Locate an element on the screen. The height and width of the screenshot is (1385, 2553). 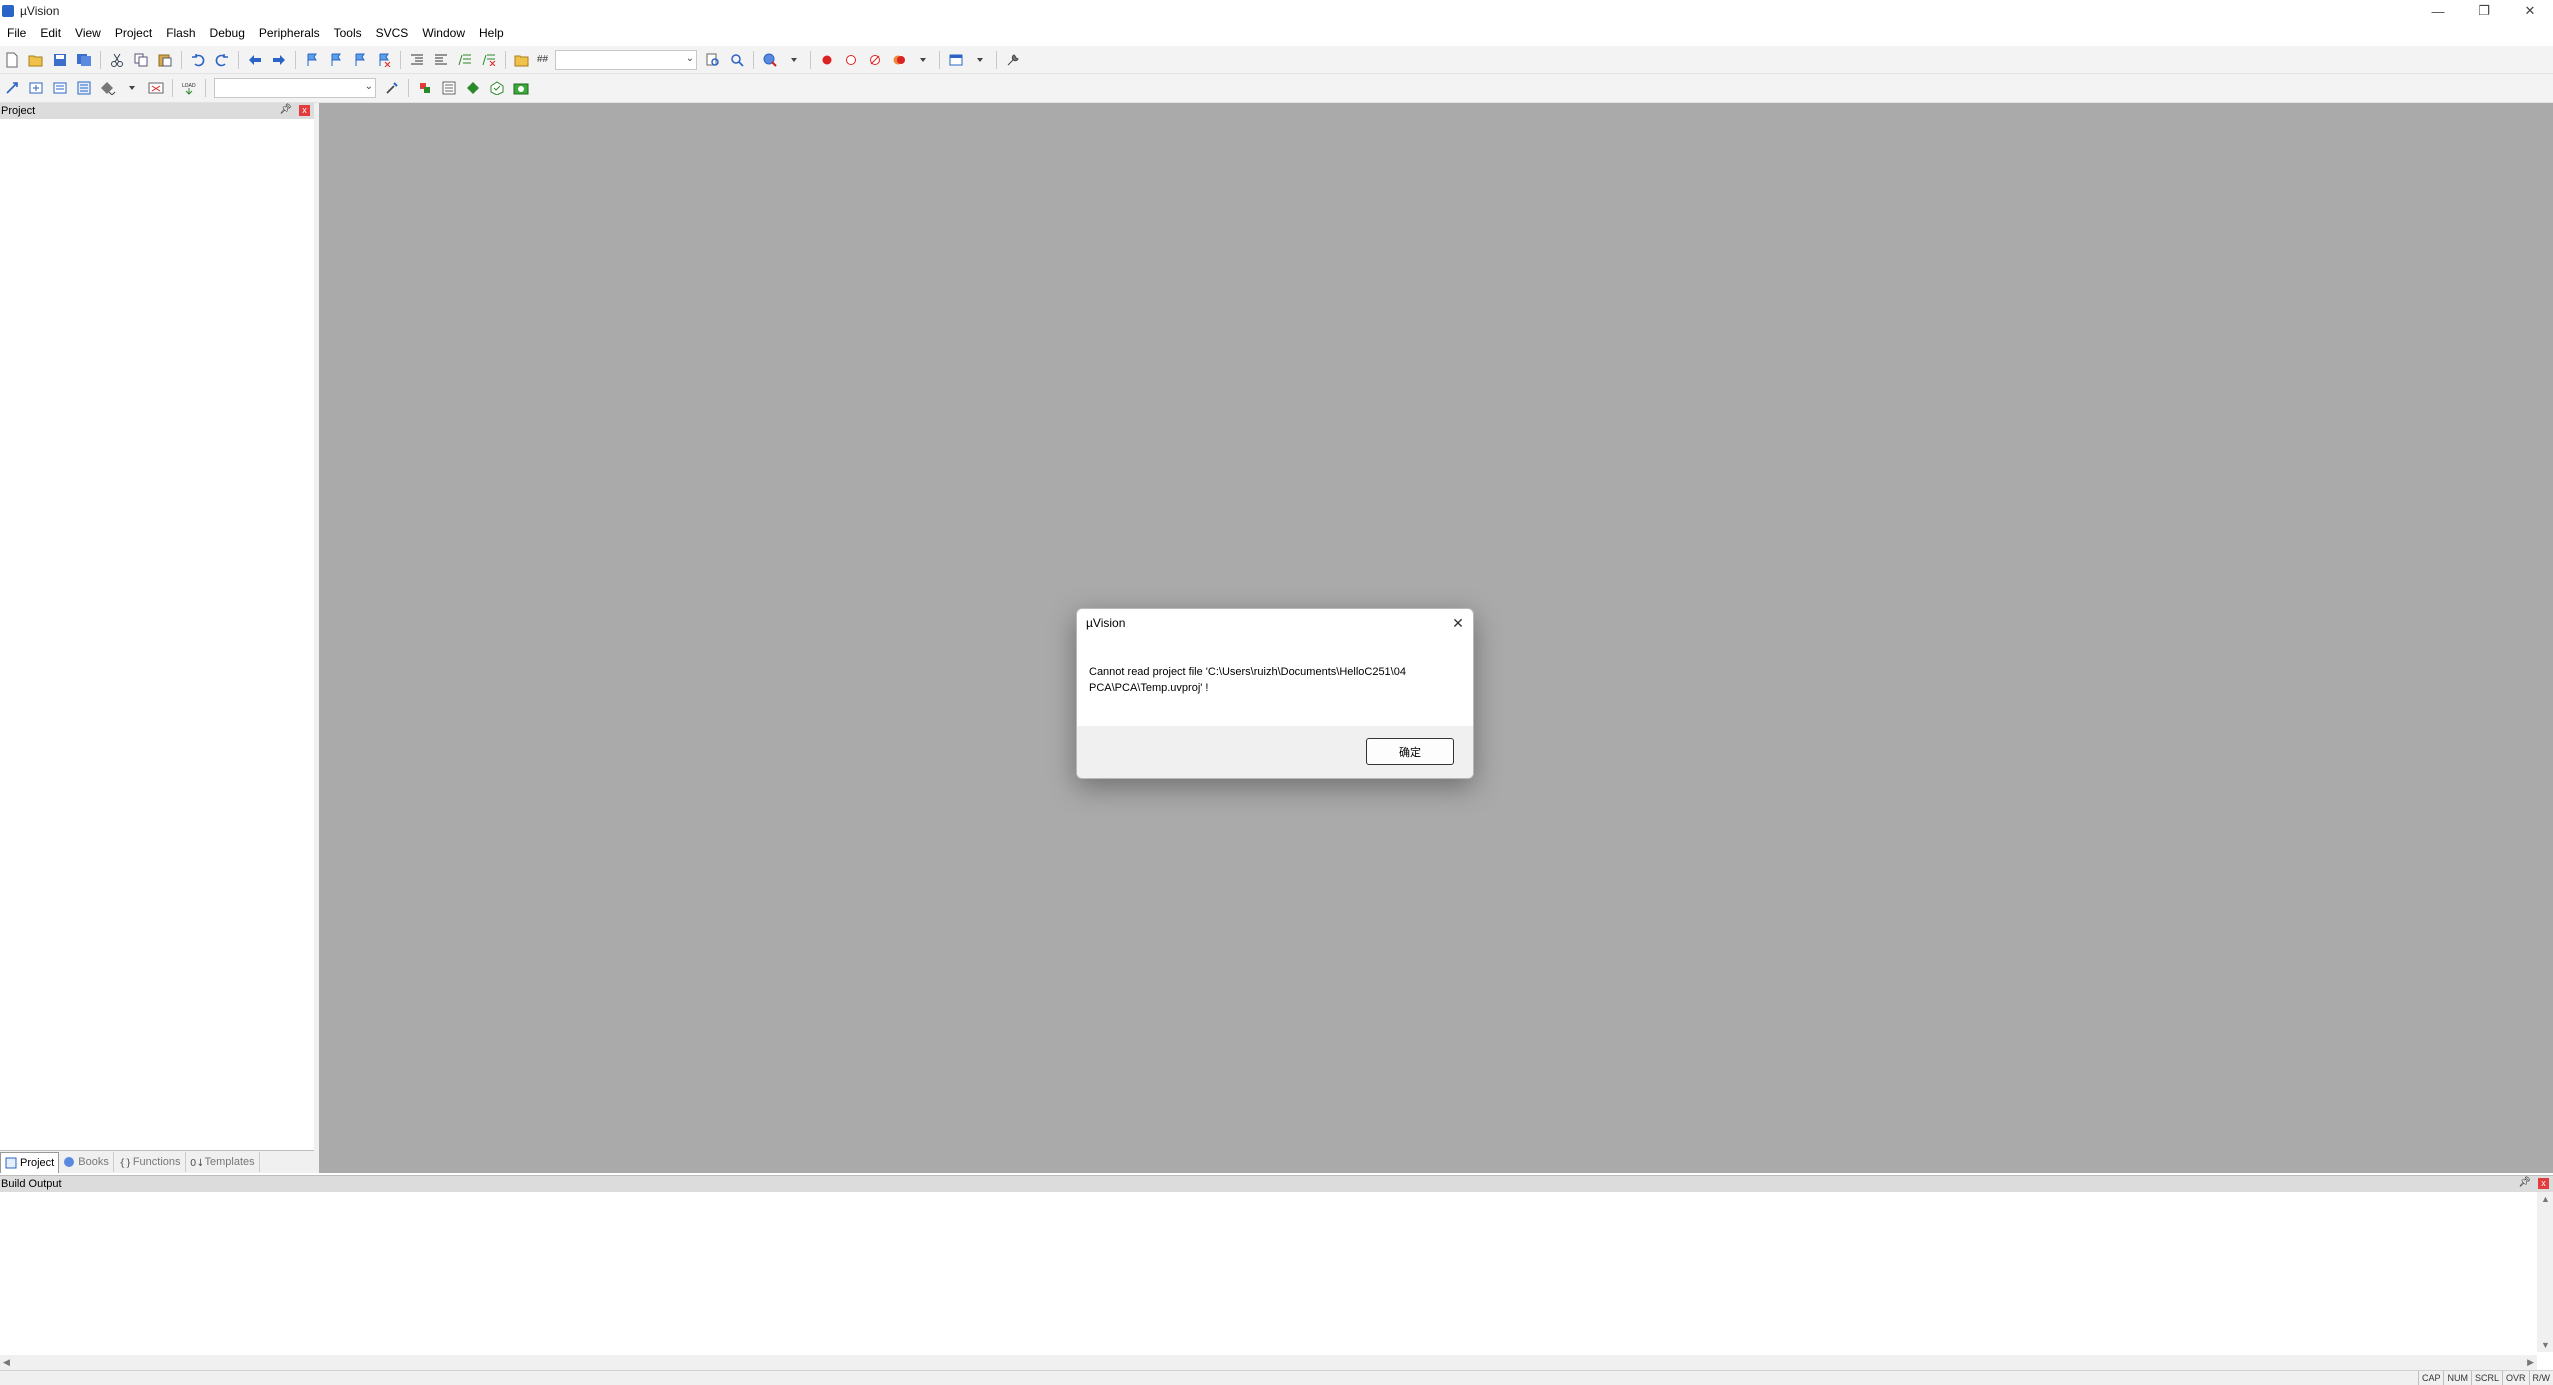
tab-functions: {} Functions is located at coordinates (150, 1162).